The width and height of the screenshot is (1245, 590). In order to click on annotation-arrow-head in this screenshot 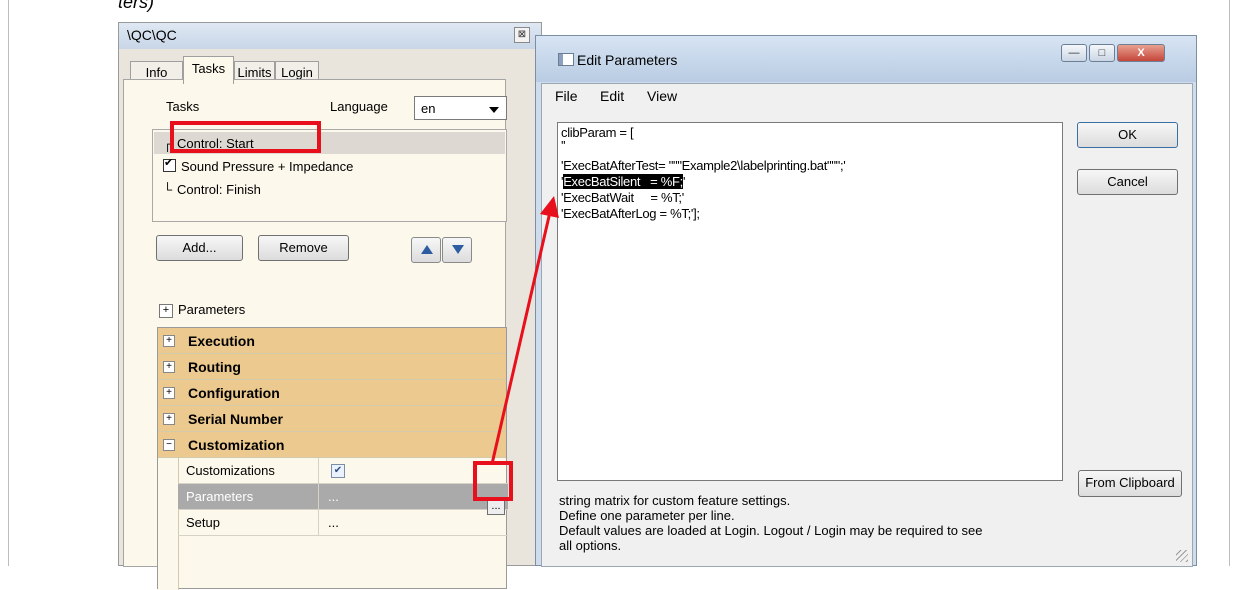, I will do `click(549, 207)`.